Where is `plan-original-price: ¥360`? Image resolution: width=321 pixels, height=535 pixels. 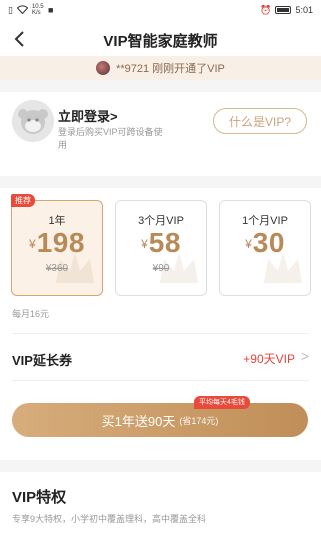
plan-original-price: ¥360 is located at coordinates (57, 268).